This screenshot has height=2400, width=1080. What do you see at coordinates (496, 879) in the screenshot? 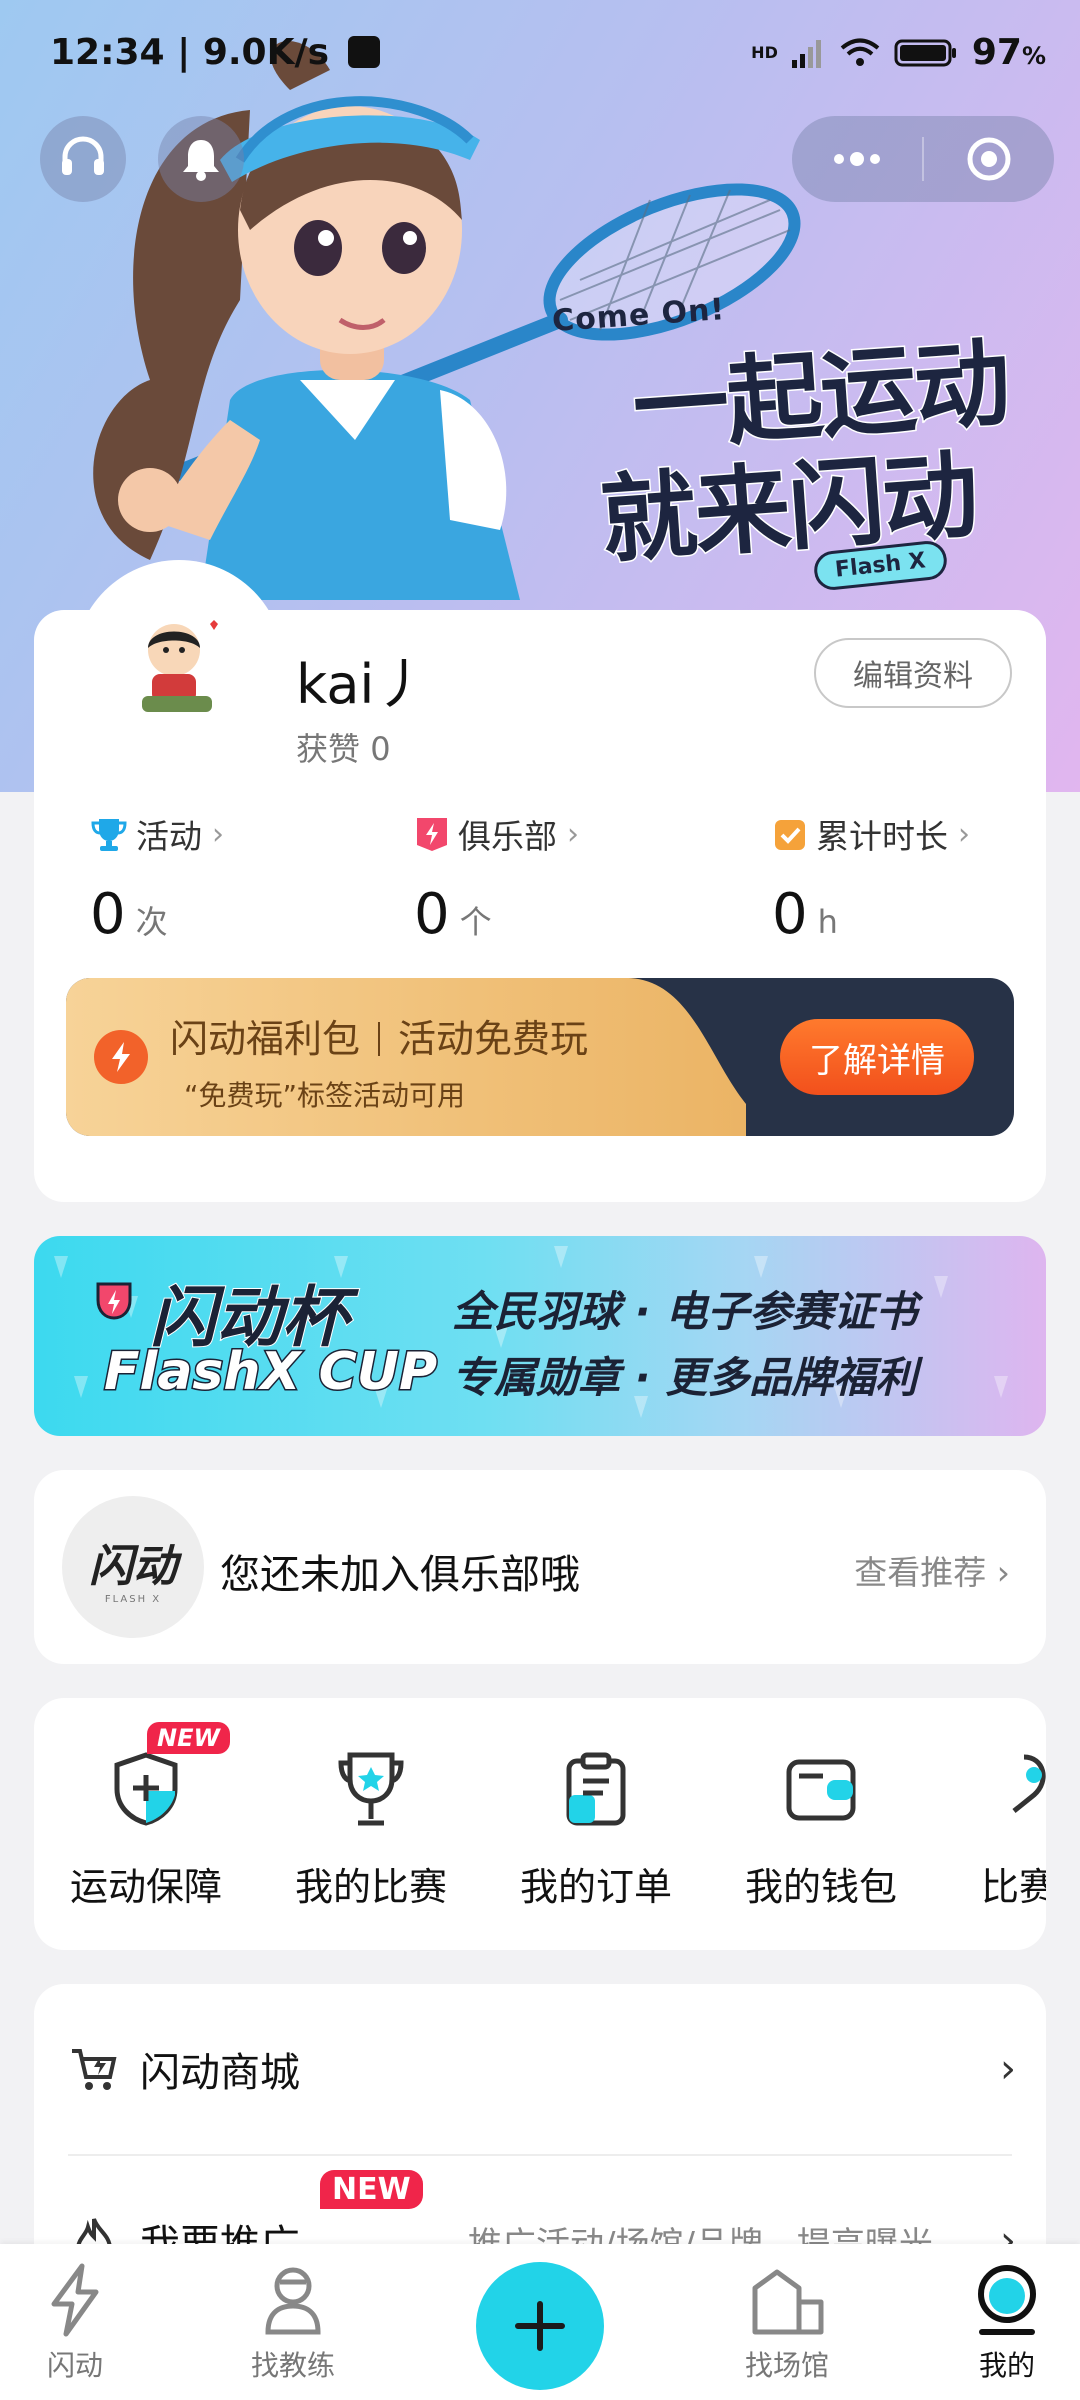
I see `stat-clubs: 俱乐部 › 0 个` at bounding box center [496, 879].